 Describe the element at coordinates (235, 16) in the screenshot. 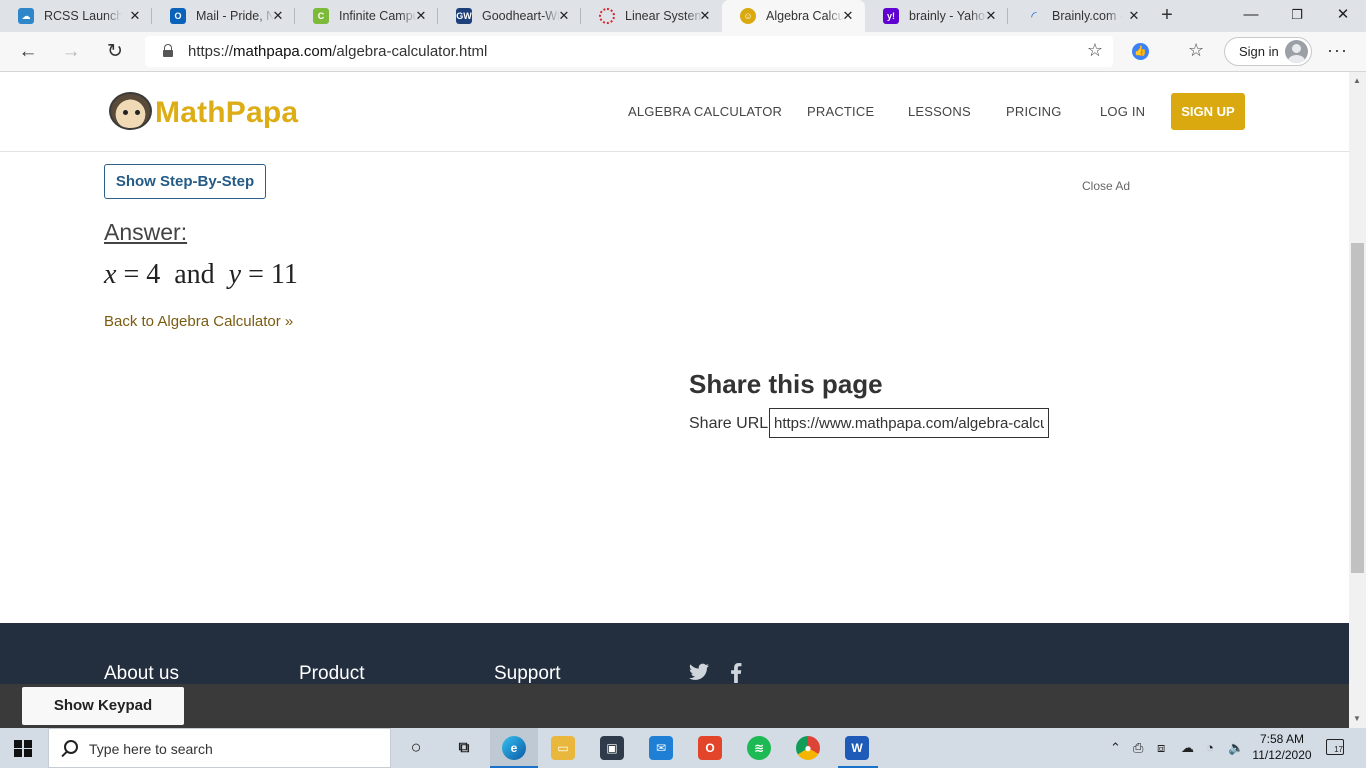

I see `tab-title: Mail - Pride, N` at that location.